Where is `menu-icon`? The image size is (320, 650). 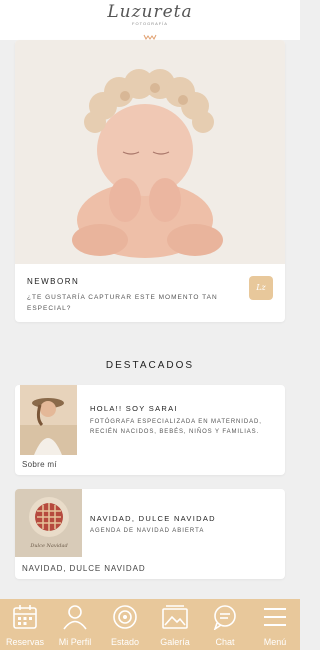 menu-icon is located at coordinates (275, 617).